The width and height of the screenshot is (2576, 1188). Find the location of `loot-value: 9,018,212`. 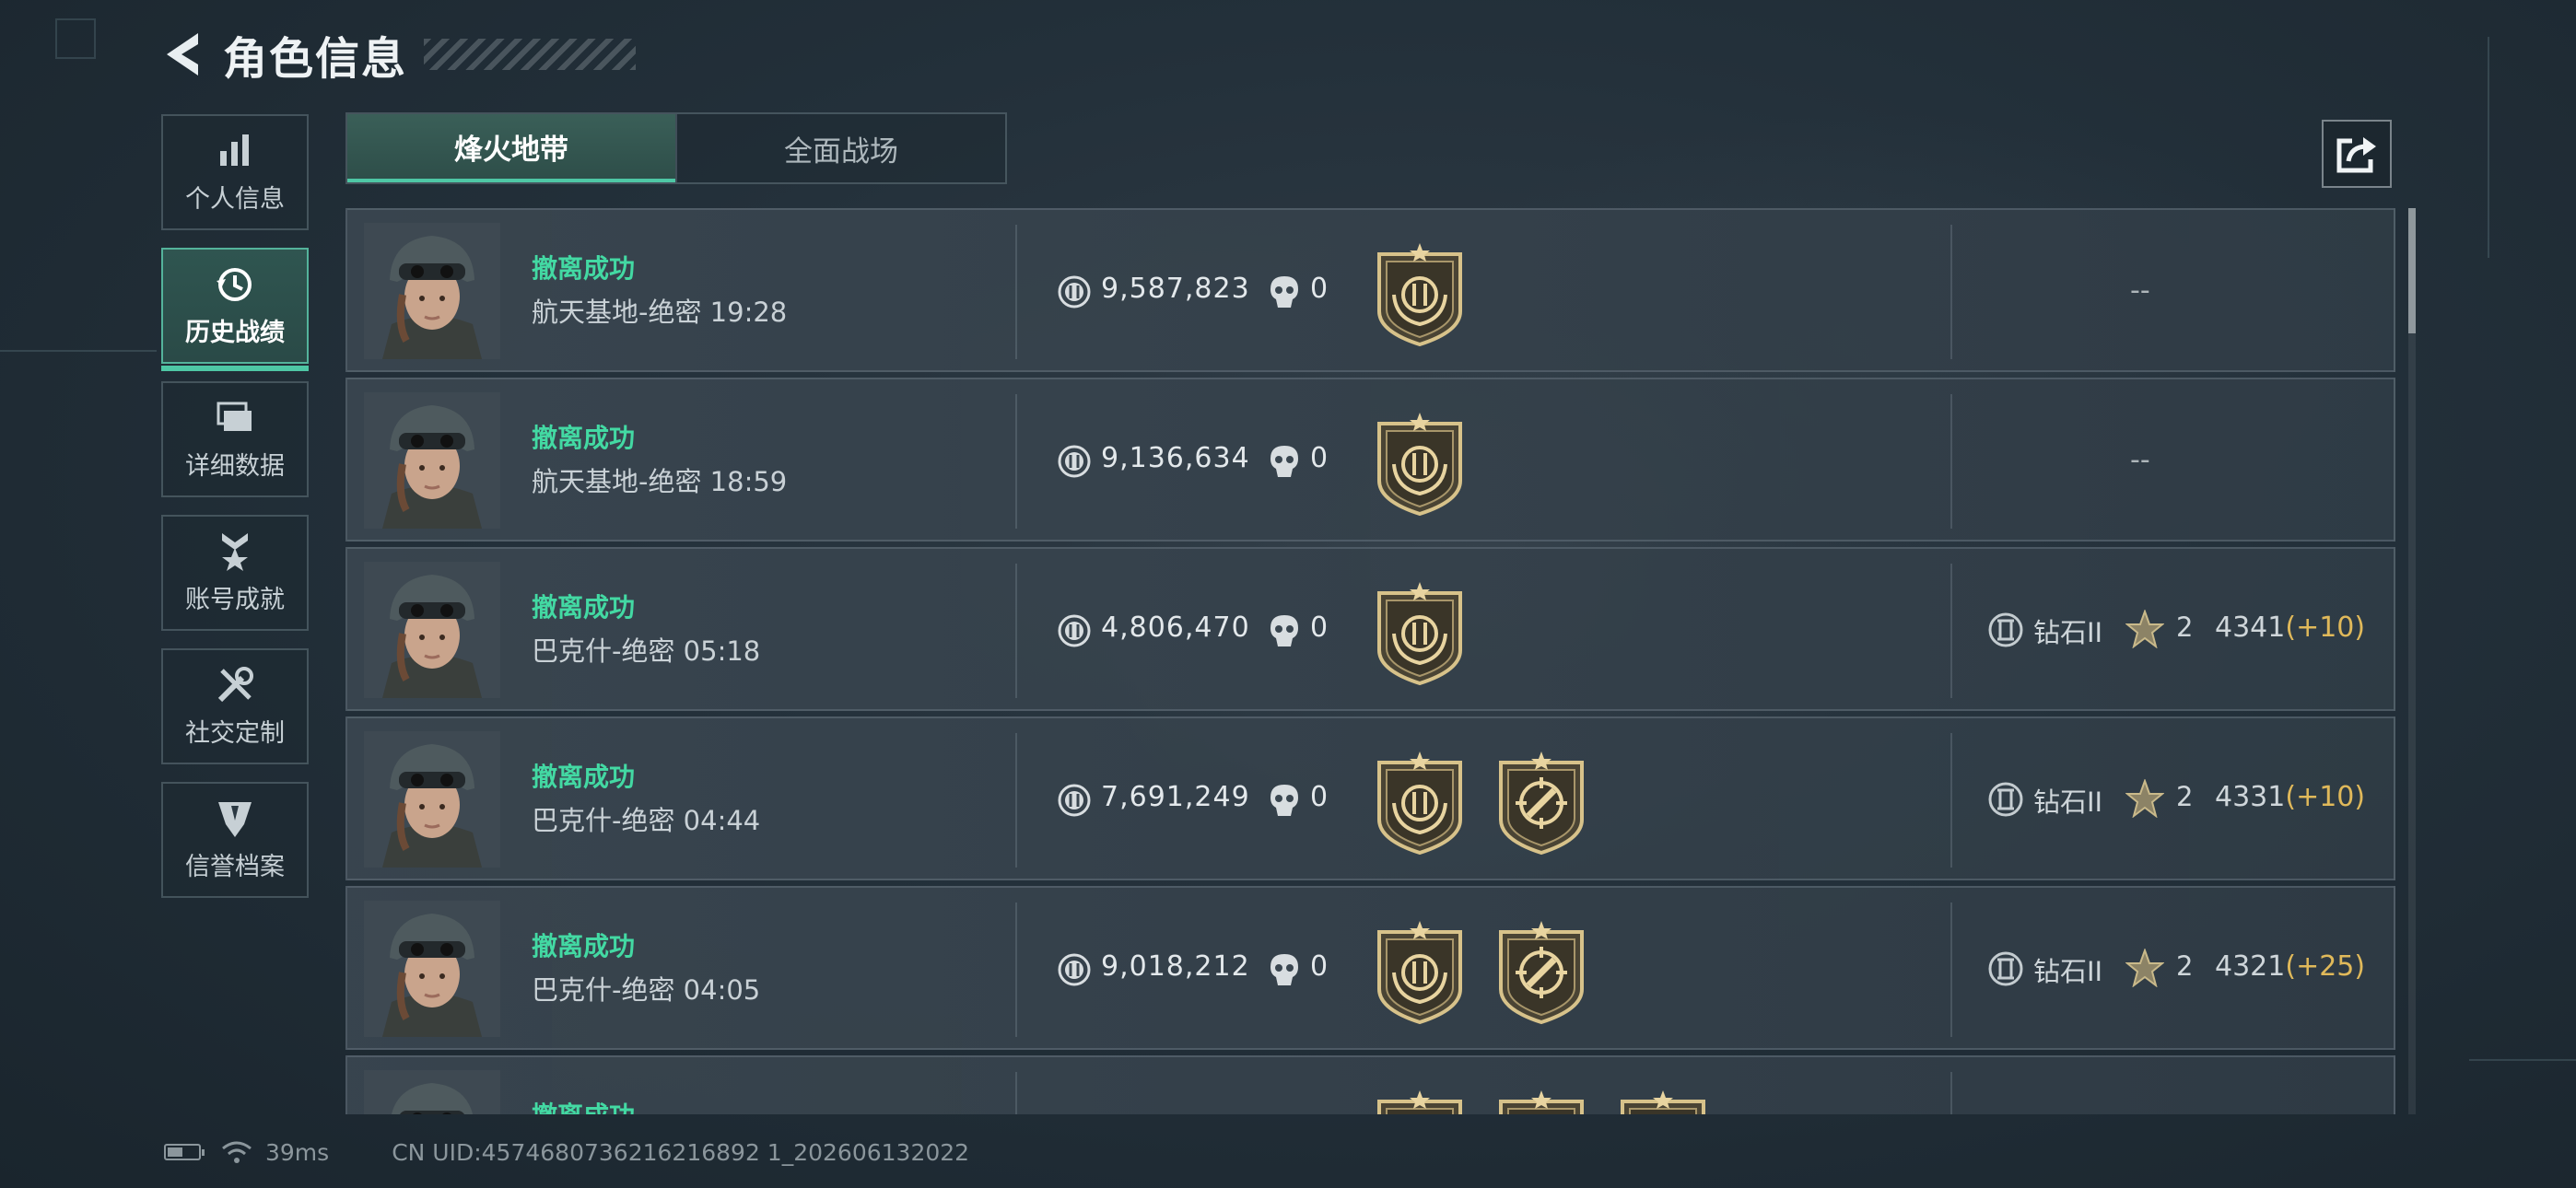

loot-value: 9,018,212 is located at coordinates (1175, 967).